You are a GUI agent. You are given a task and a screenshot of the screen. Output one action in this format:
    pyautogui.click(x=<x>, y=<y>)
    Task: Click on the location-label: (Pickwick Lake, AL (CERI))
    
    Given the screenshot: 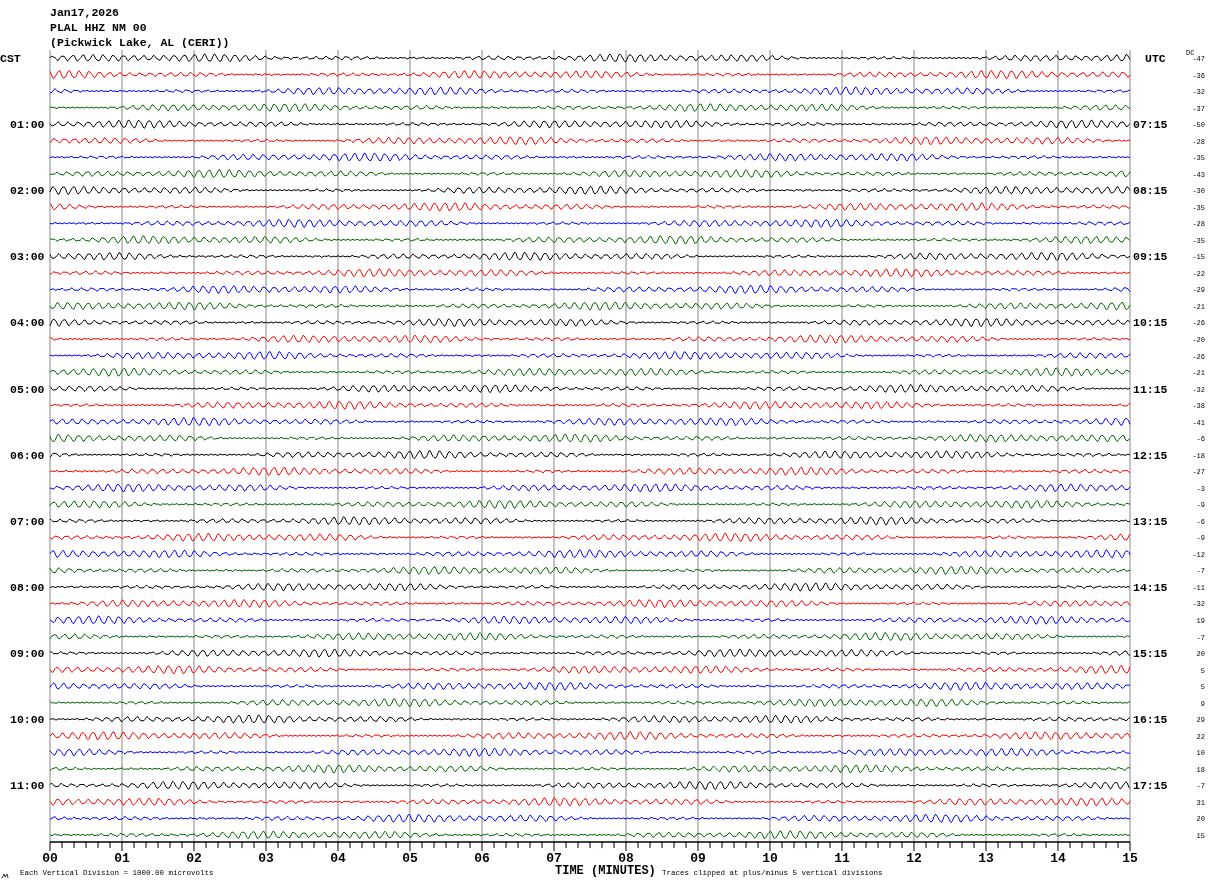 What is the action you would take?
    pyautogui.click(x=140, y=42)
    